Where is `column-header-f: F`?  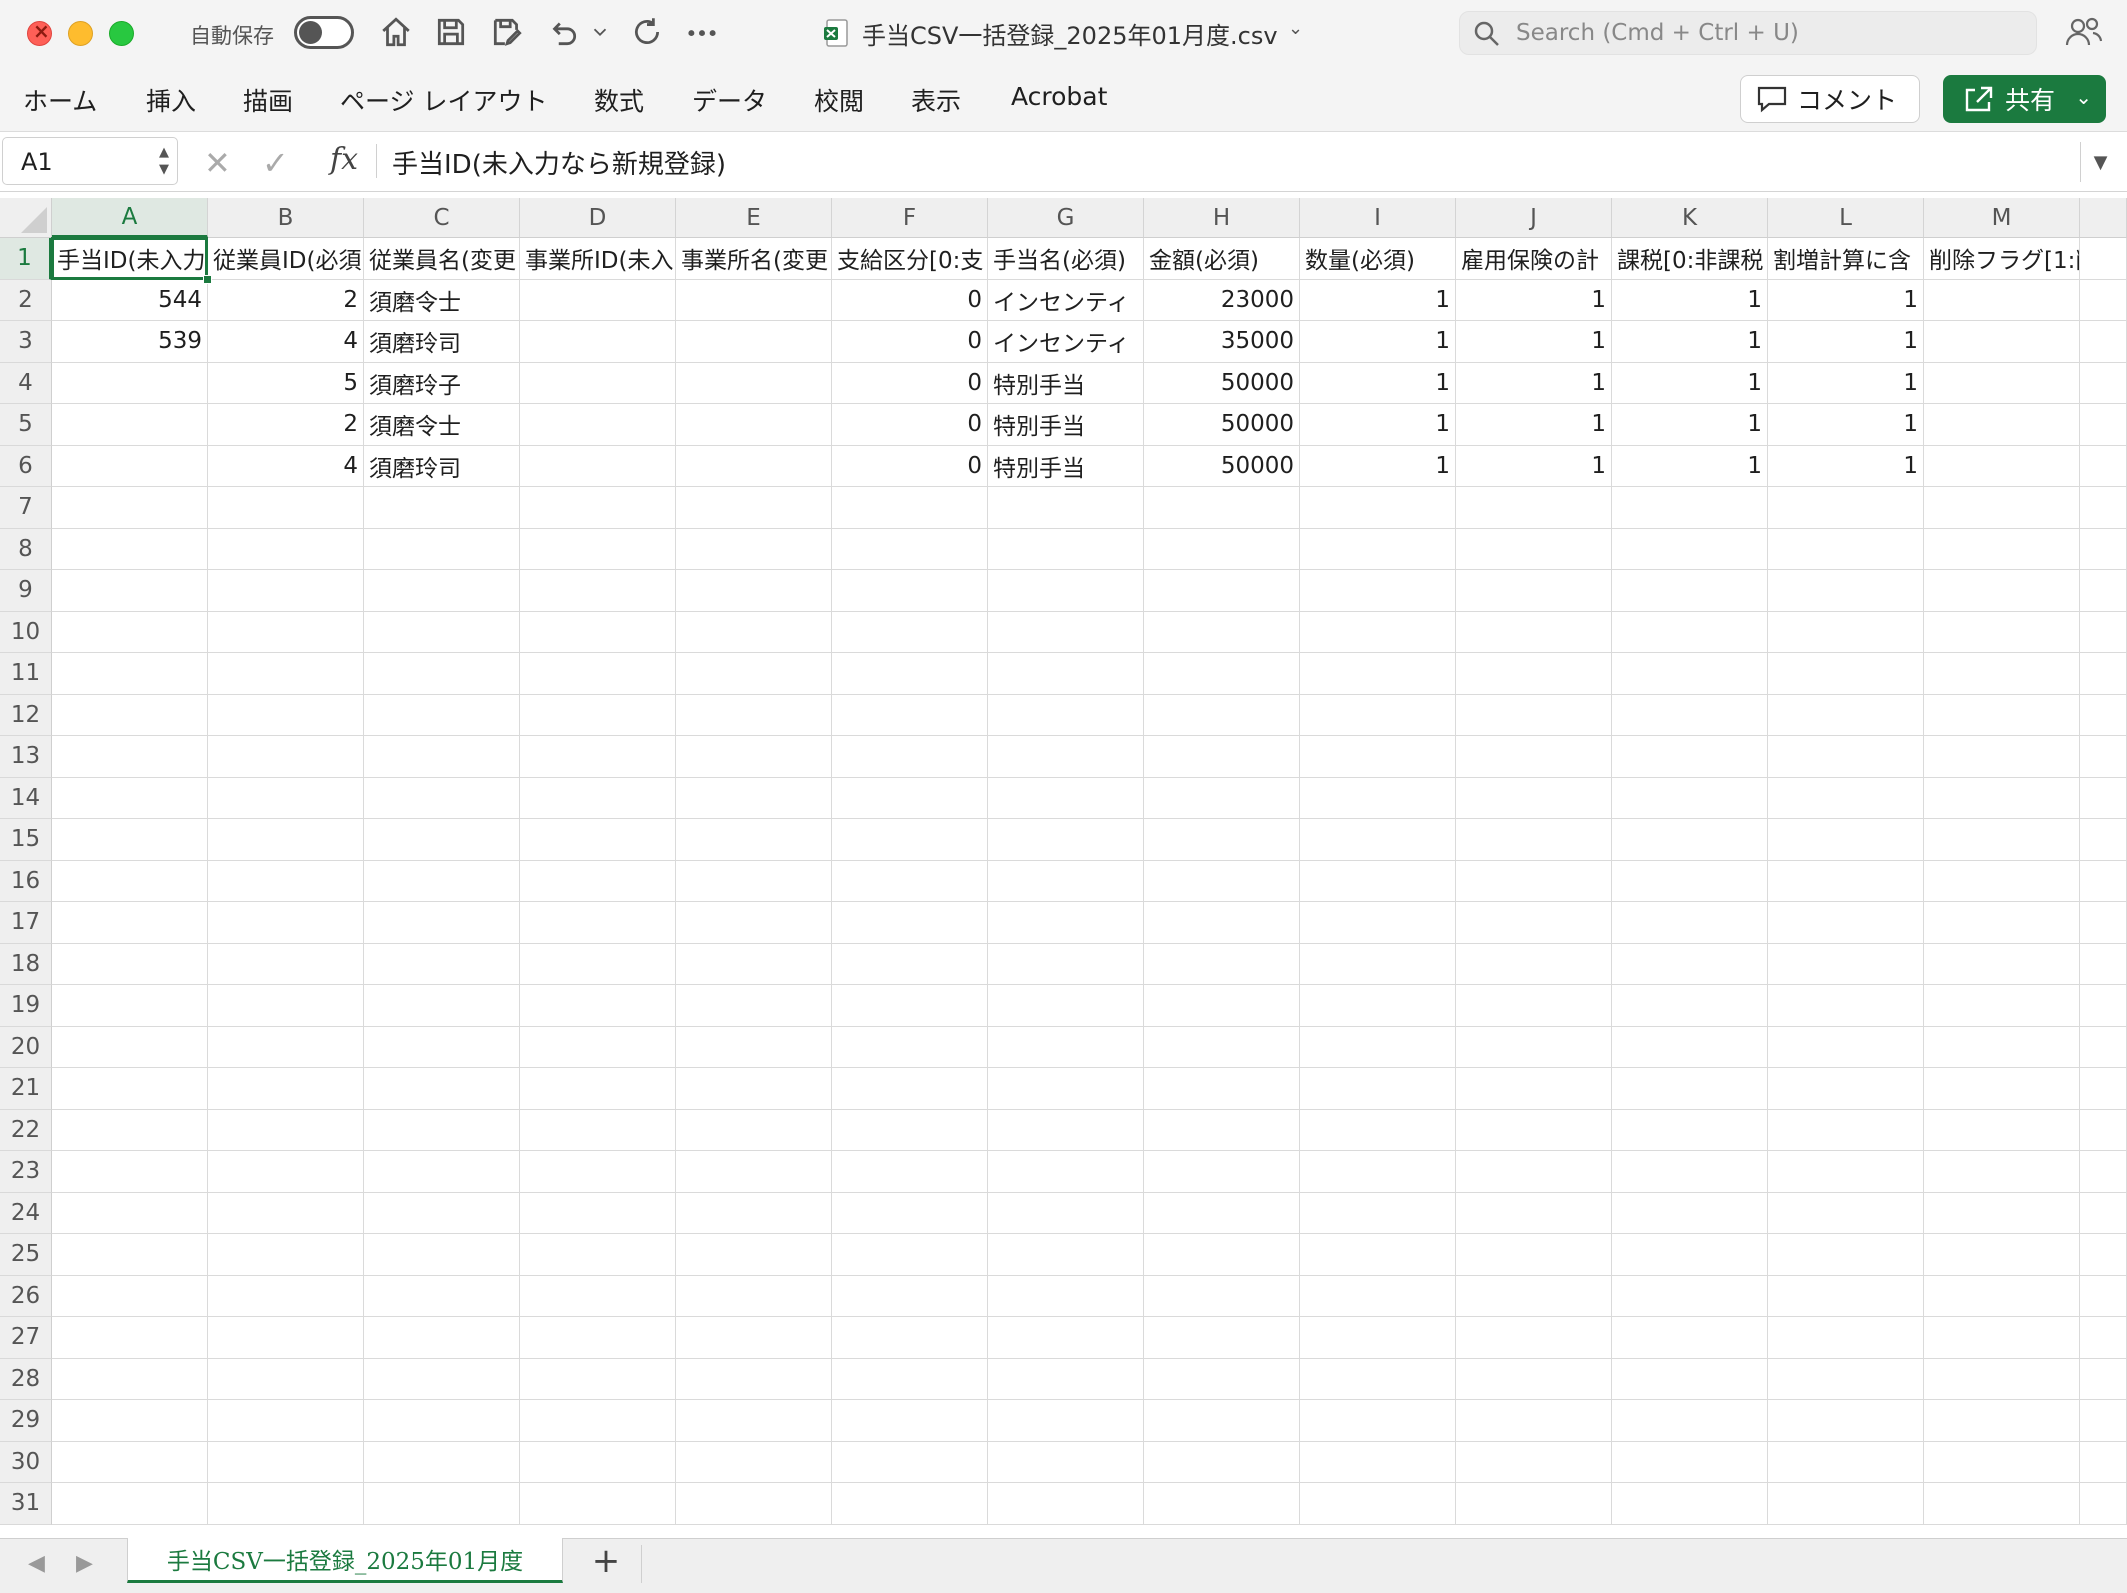 column-header-f: F is located at coordinates (910, 218).